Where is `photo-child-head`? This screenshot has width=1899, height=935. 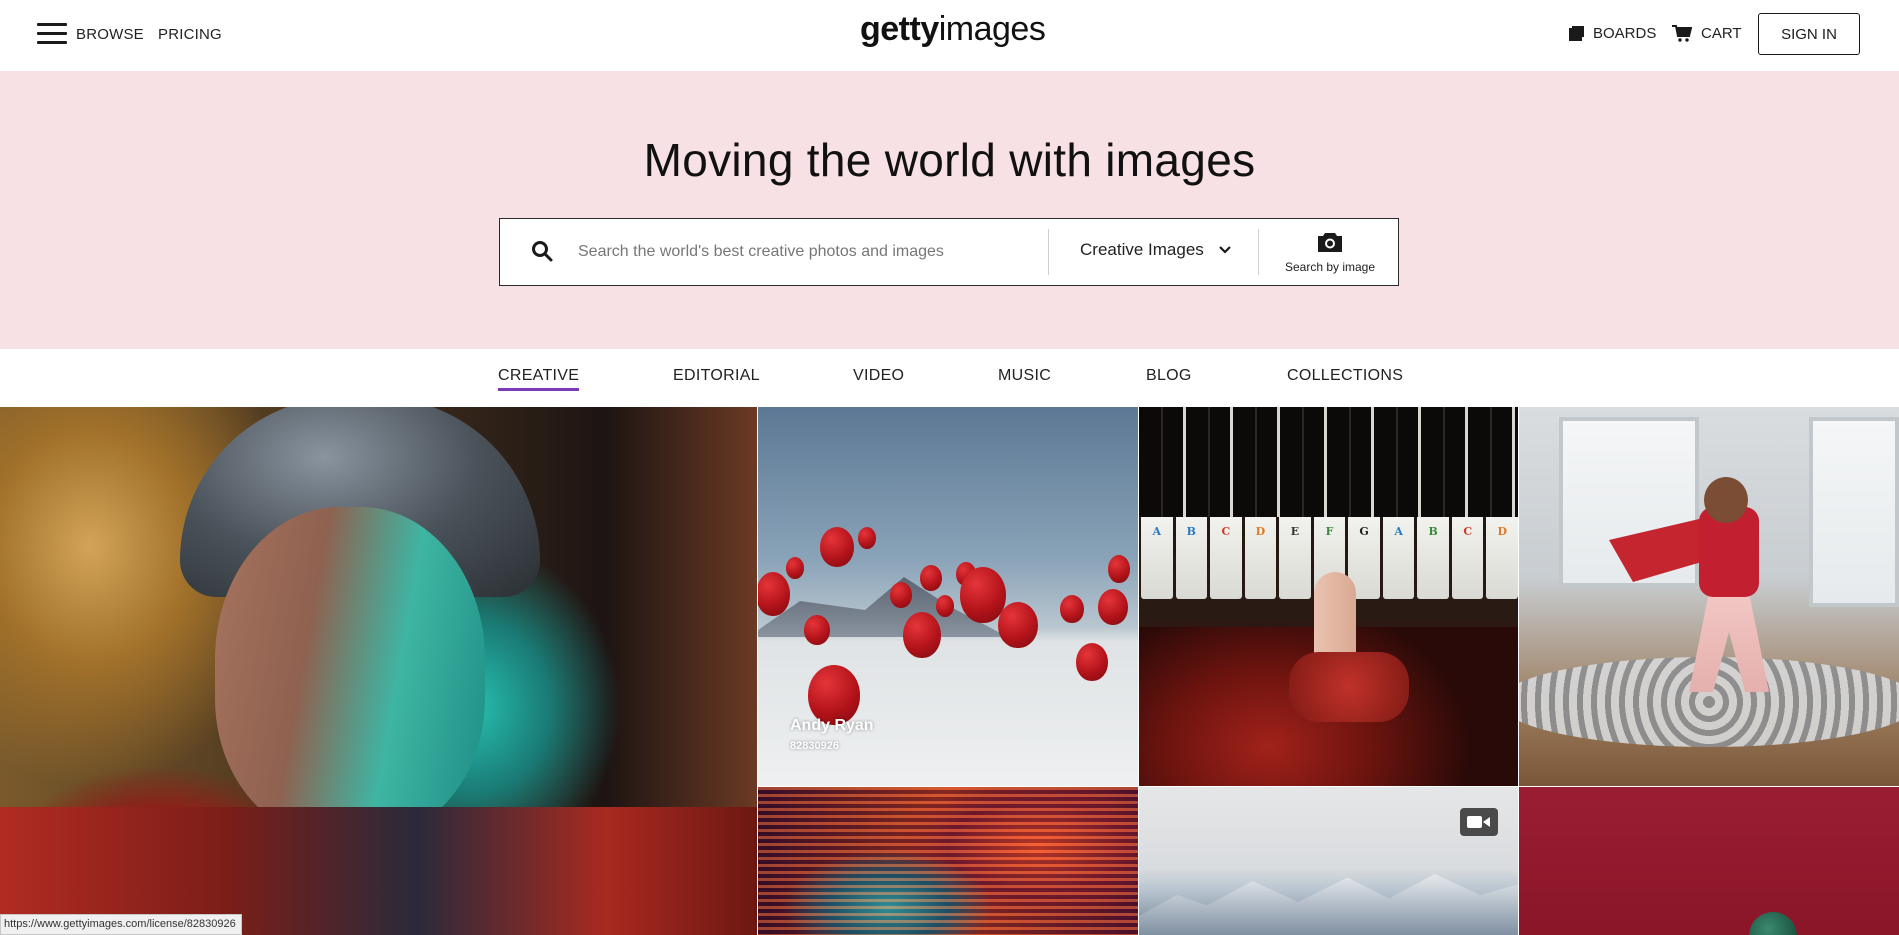
photo-child-head is located at coordinates (1726, 500).